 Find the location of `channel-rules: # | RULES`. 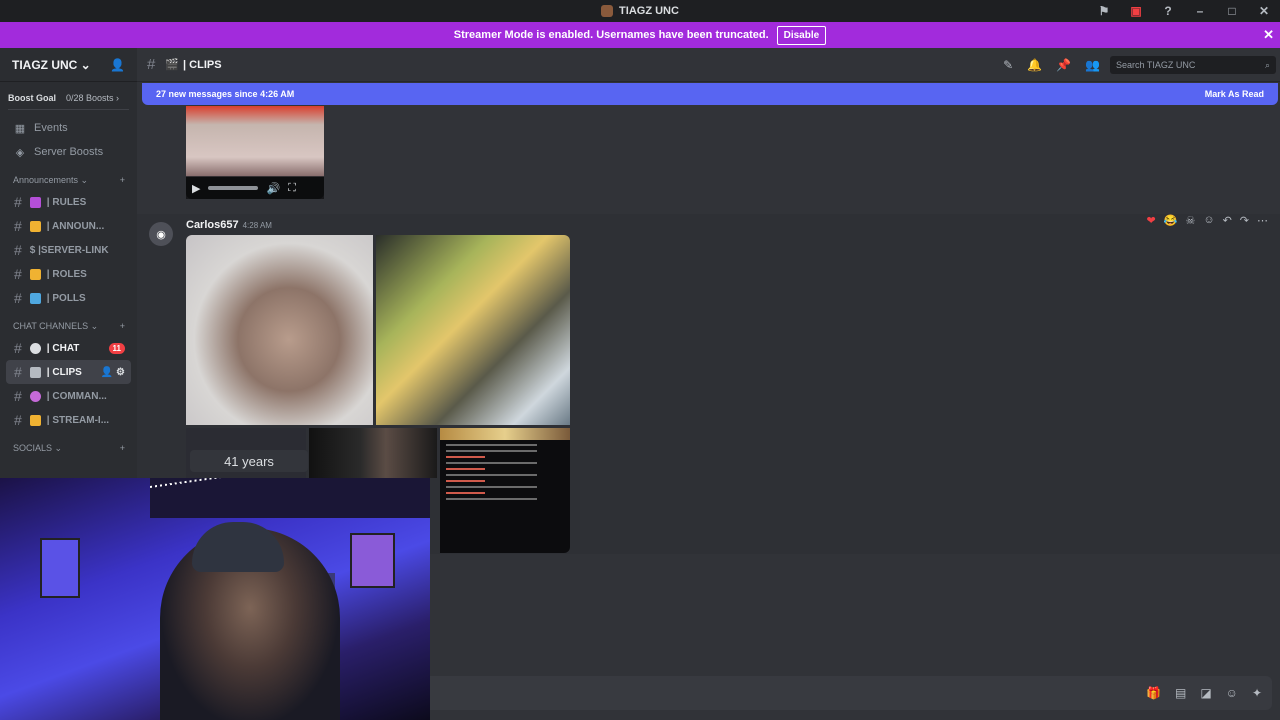

channel-rules: # | RULES is located at coordinates (68, 202).